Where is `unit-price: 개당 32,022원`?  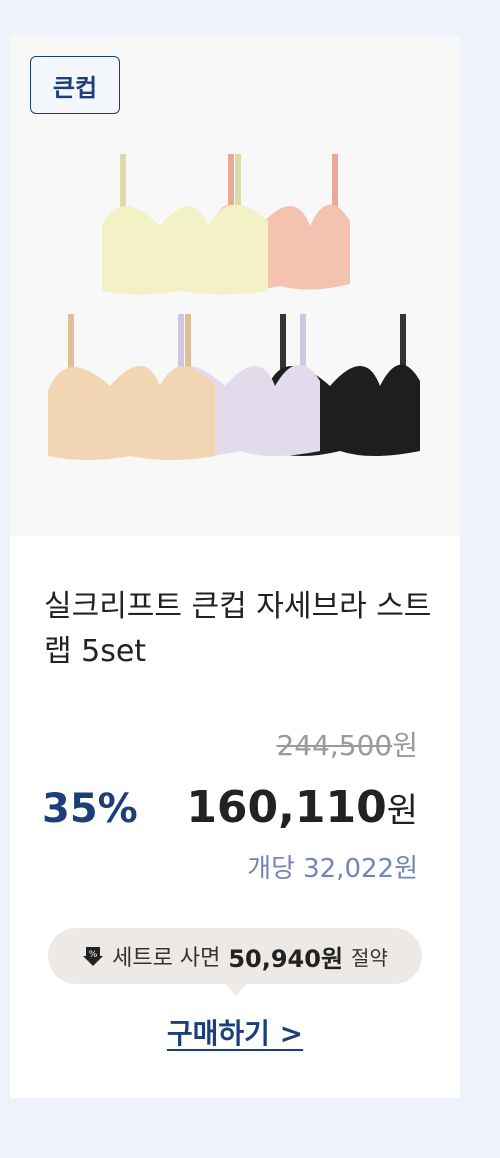 unit-price: 개당 32,022원 is located at coordinates (332, 866).